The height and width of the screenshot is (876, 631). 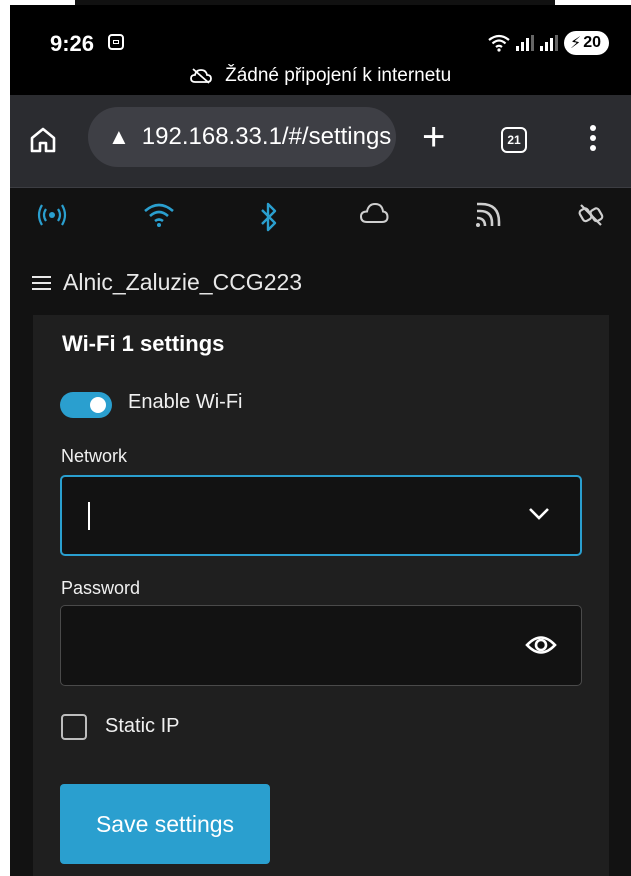 I want to click on app-header: Alnic_Zaluzie_CCG223, so click(x=167, y=282).